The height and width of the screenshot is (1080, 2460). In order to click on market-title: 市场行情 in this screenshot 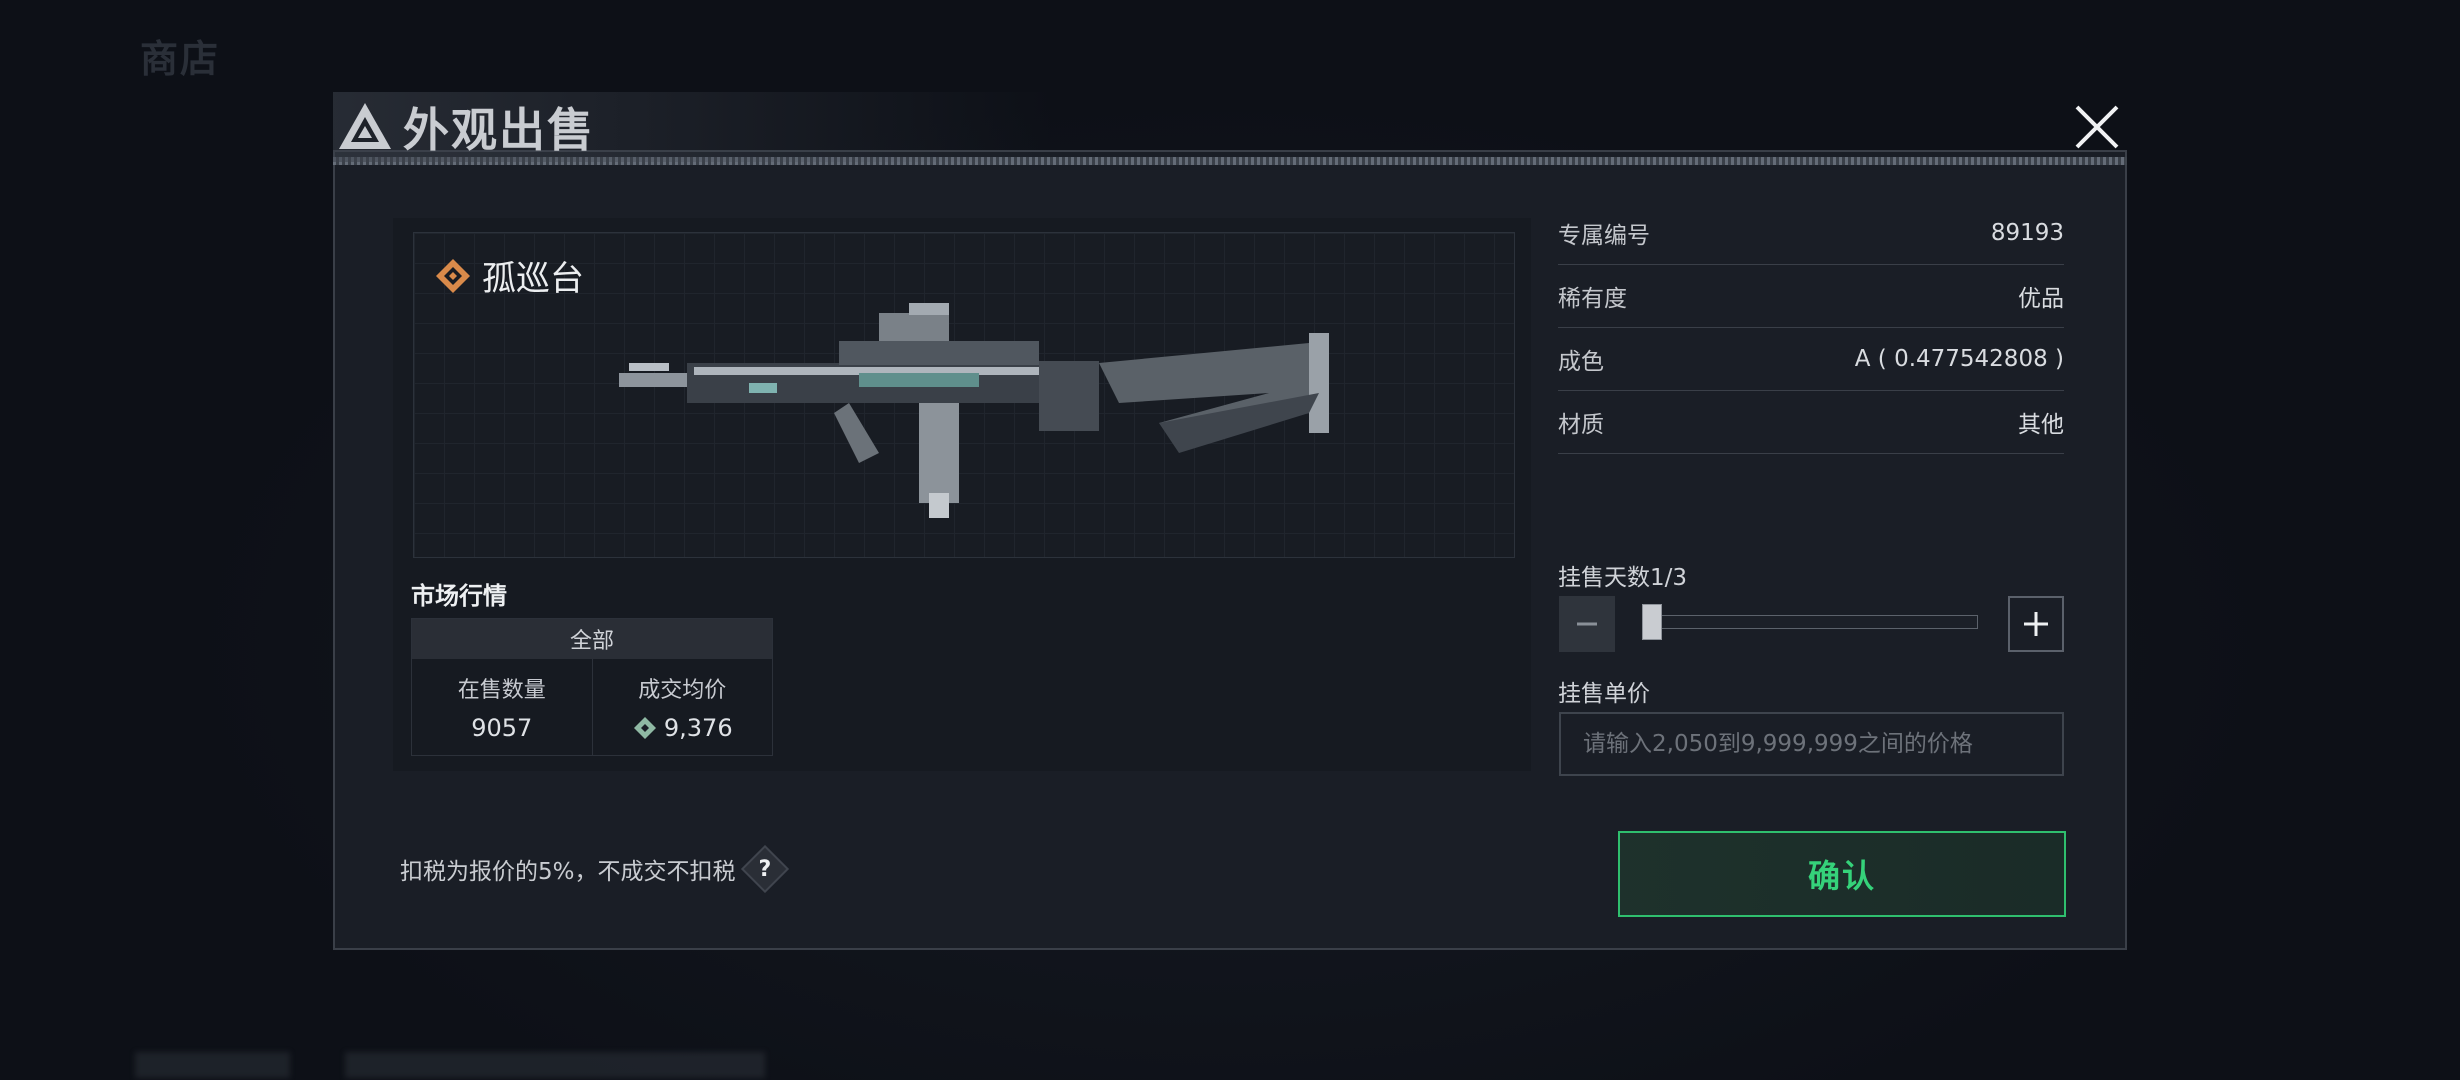, I will do `click(459, 596)`.